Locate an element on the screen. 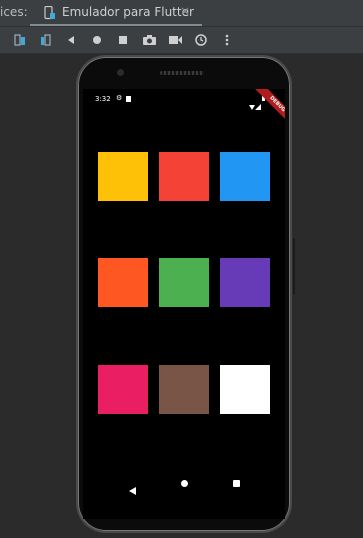 This screenshot has width=363, height=538. phone-icon is located at coordinates (49, 12).